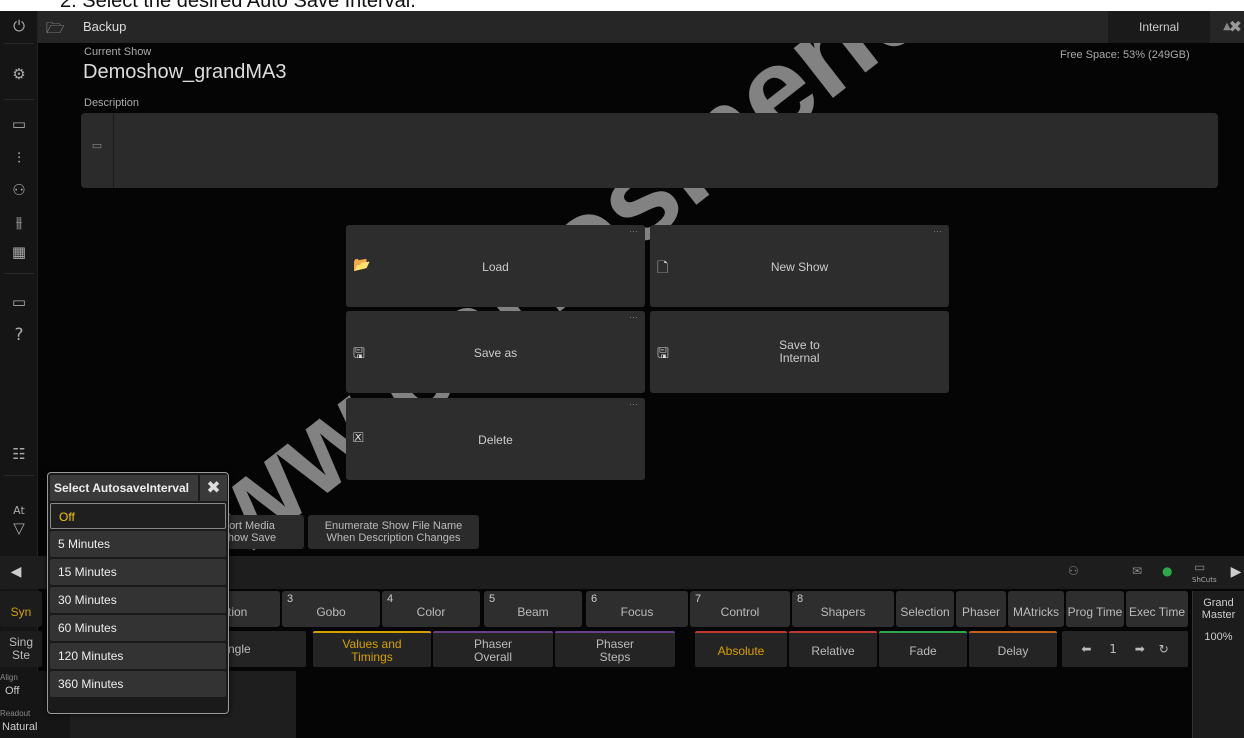 The width and height of the screenshot is (1244, 738). What do you see at coordinates (19, 528) in the screenshot?
I see `filter-icon: ▽` at bounding box center [19, 528].